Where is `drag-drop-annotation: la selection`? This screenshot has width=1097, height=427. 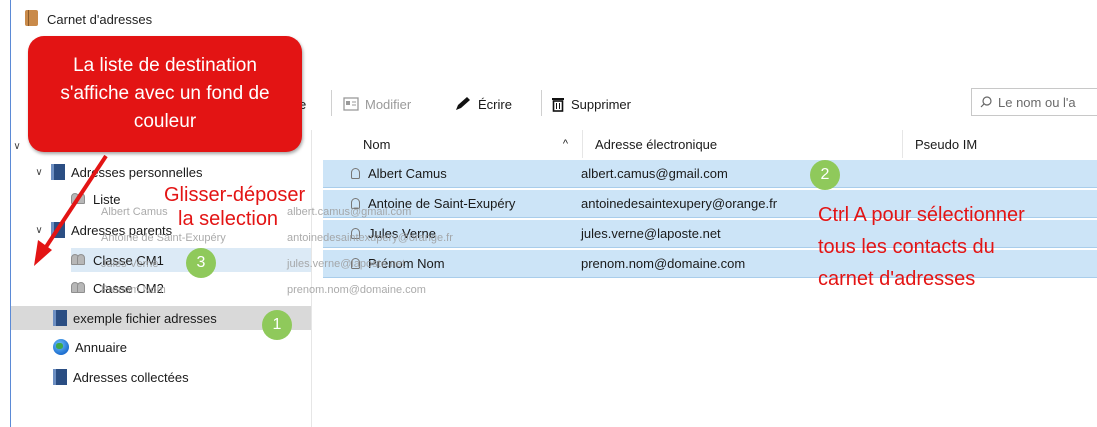
drag-drop-annotation: la selection is located at coordinates (228, 219).